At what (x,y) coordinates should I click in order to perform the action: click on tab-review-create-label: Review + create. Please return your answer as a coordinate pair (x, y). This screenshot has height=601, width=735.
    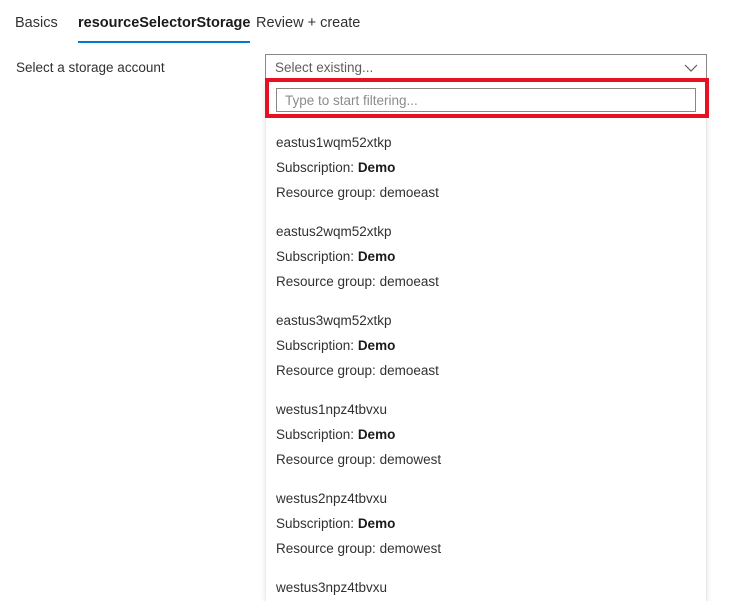
    Looking at the image, I should click on (308, 23).